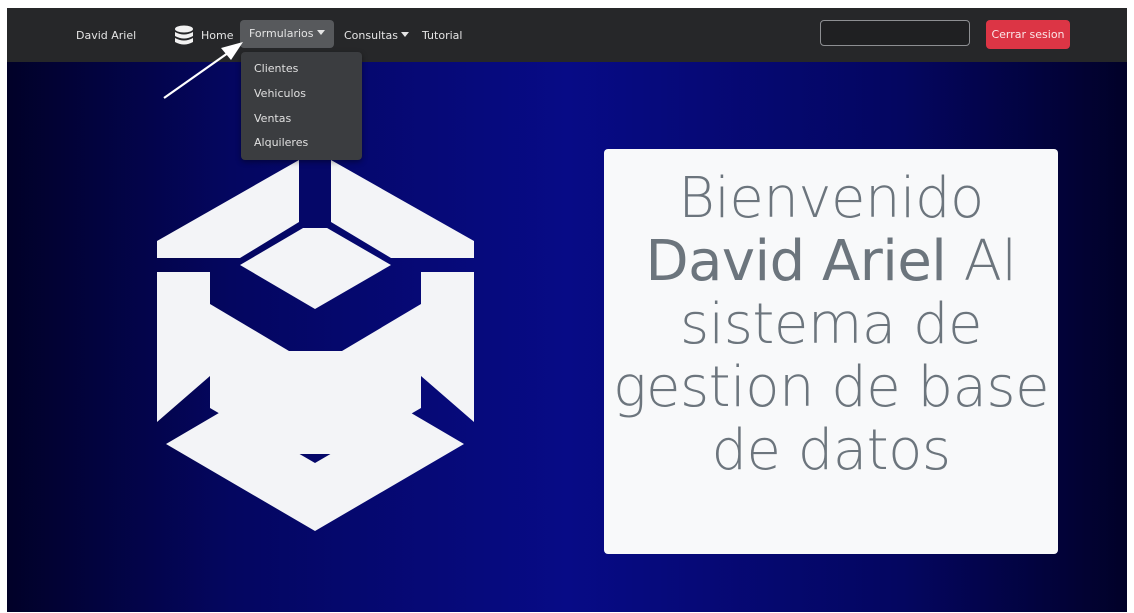  I want to click on nav-tutorial: Tutorial, so click(442, 36).